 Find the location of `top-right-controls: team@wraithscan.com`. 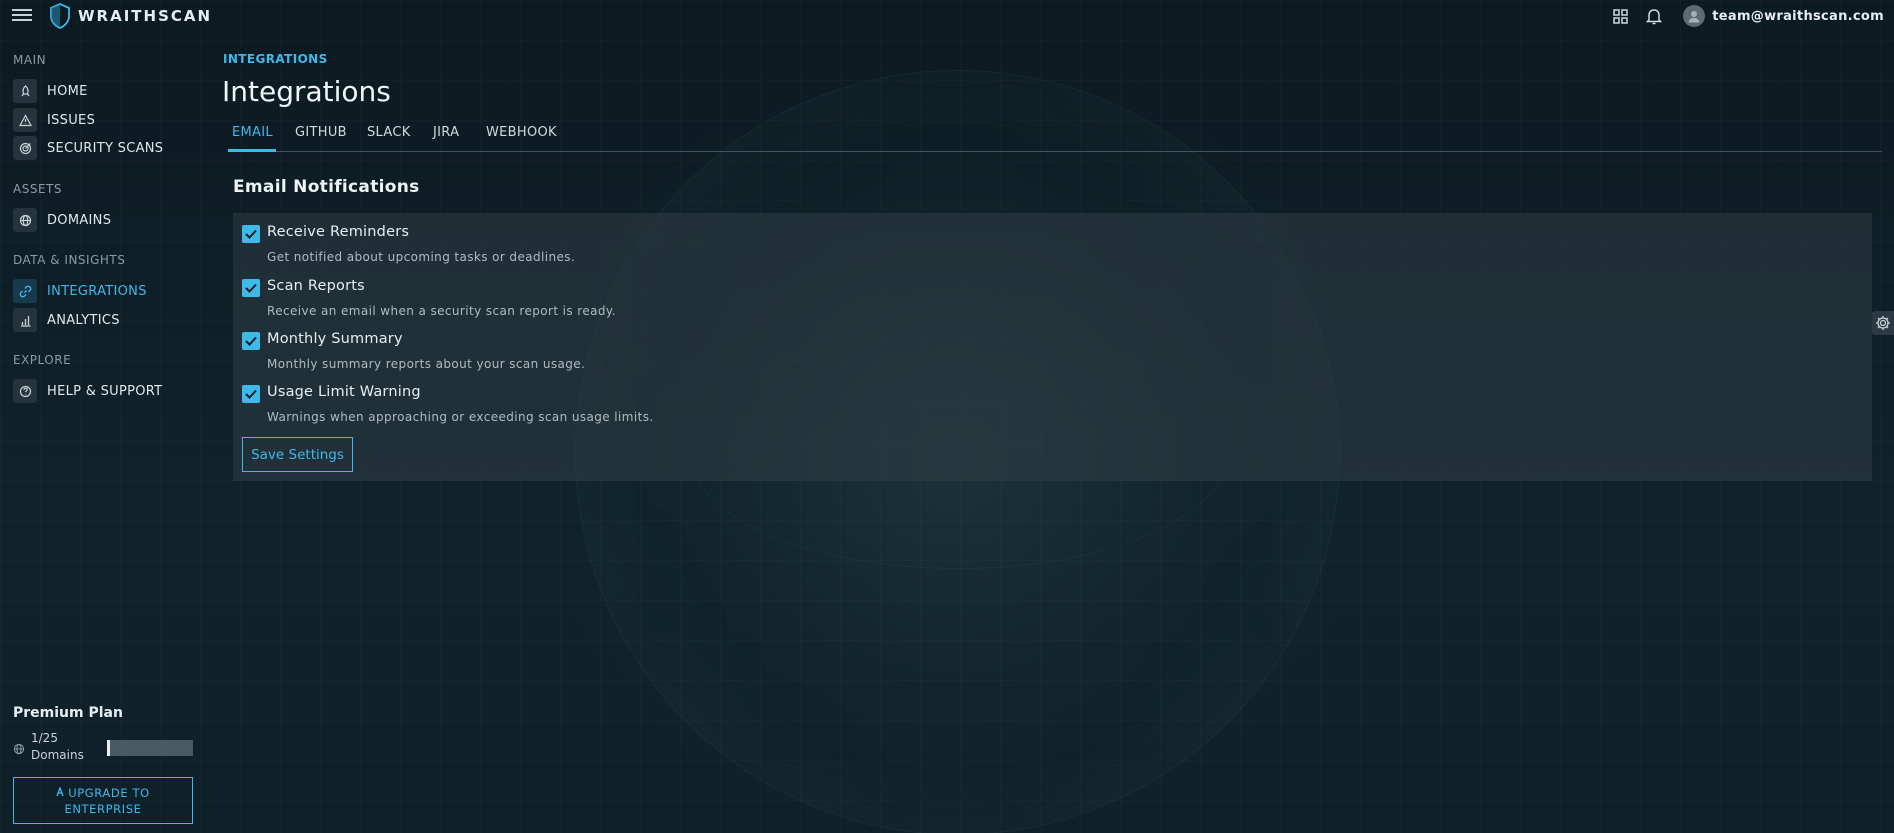

top-right-controls: team@wraithscan.com is located at coordinates (1746, 16).